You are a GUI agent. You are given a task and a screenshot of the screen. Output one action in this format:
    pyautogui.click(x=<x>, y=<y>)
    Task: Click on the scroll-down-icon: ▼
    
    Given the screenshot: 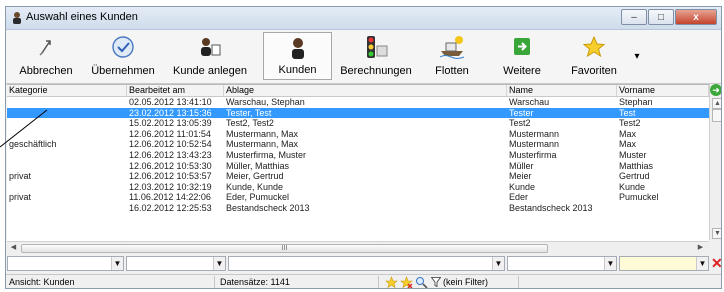 What is the action you would take?
    pyautogui.click(x=716, y=233)
    